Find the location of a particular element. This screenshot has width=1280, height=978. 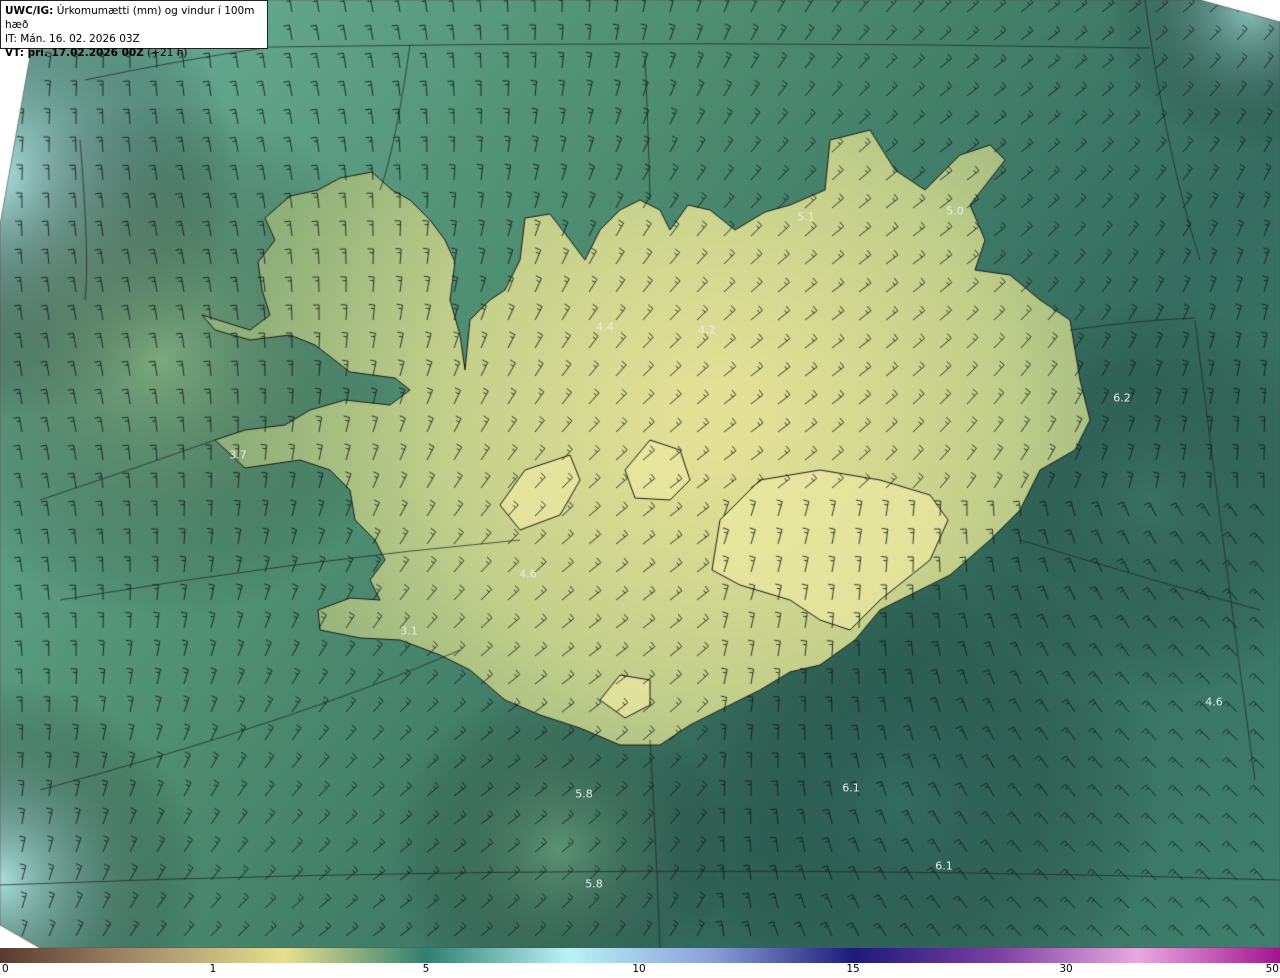

colorbar-tick-label: 15 is located at coordinates (853, 969).